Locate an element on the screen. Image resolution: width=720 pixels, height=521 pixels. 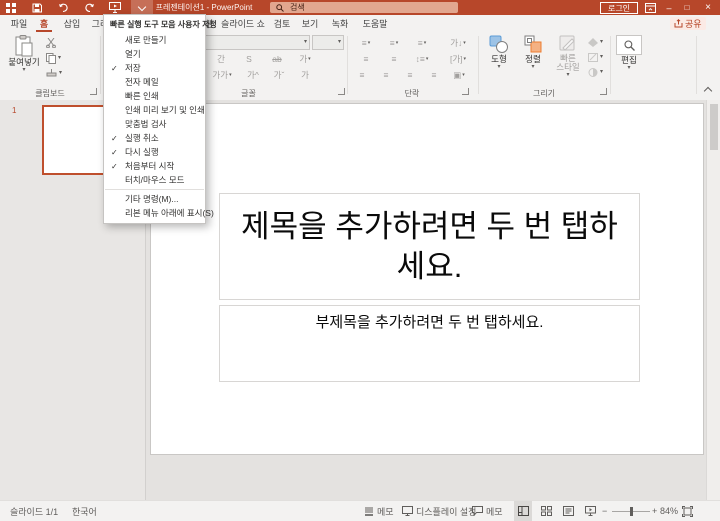
zoom-slider-thumb is located at coordinates (631, 511).